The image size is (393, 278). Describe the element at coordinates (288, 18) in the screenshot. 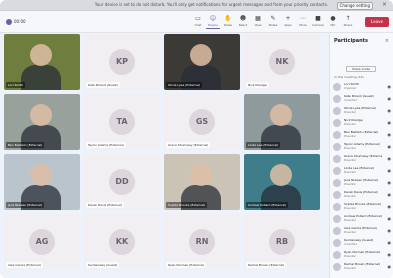

I see `apps-icon: +` at that location.